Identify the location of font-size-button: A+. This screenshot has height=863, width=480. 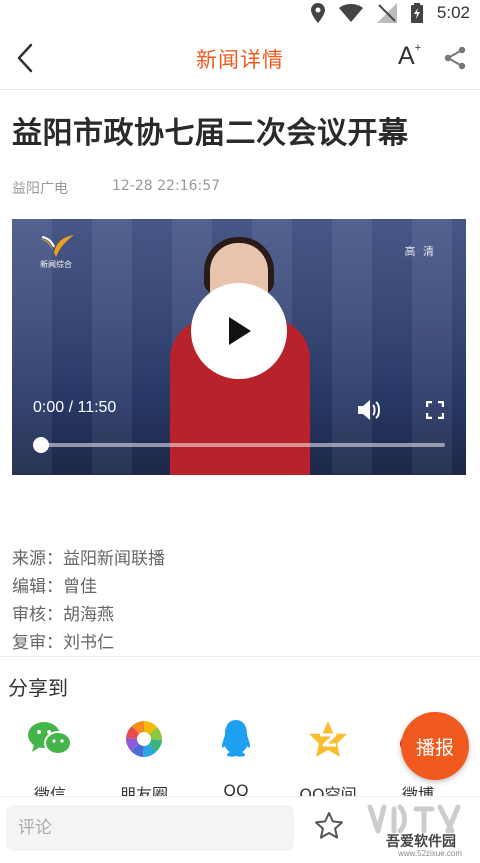
(409, 56).